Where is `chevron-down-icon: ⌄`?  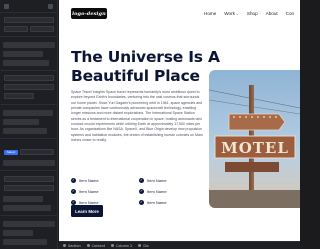
chevron-down-icon: ⌄ is located at coordinates (237, 13).